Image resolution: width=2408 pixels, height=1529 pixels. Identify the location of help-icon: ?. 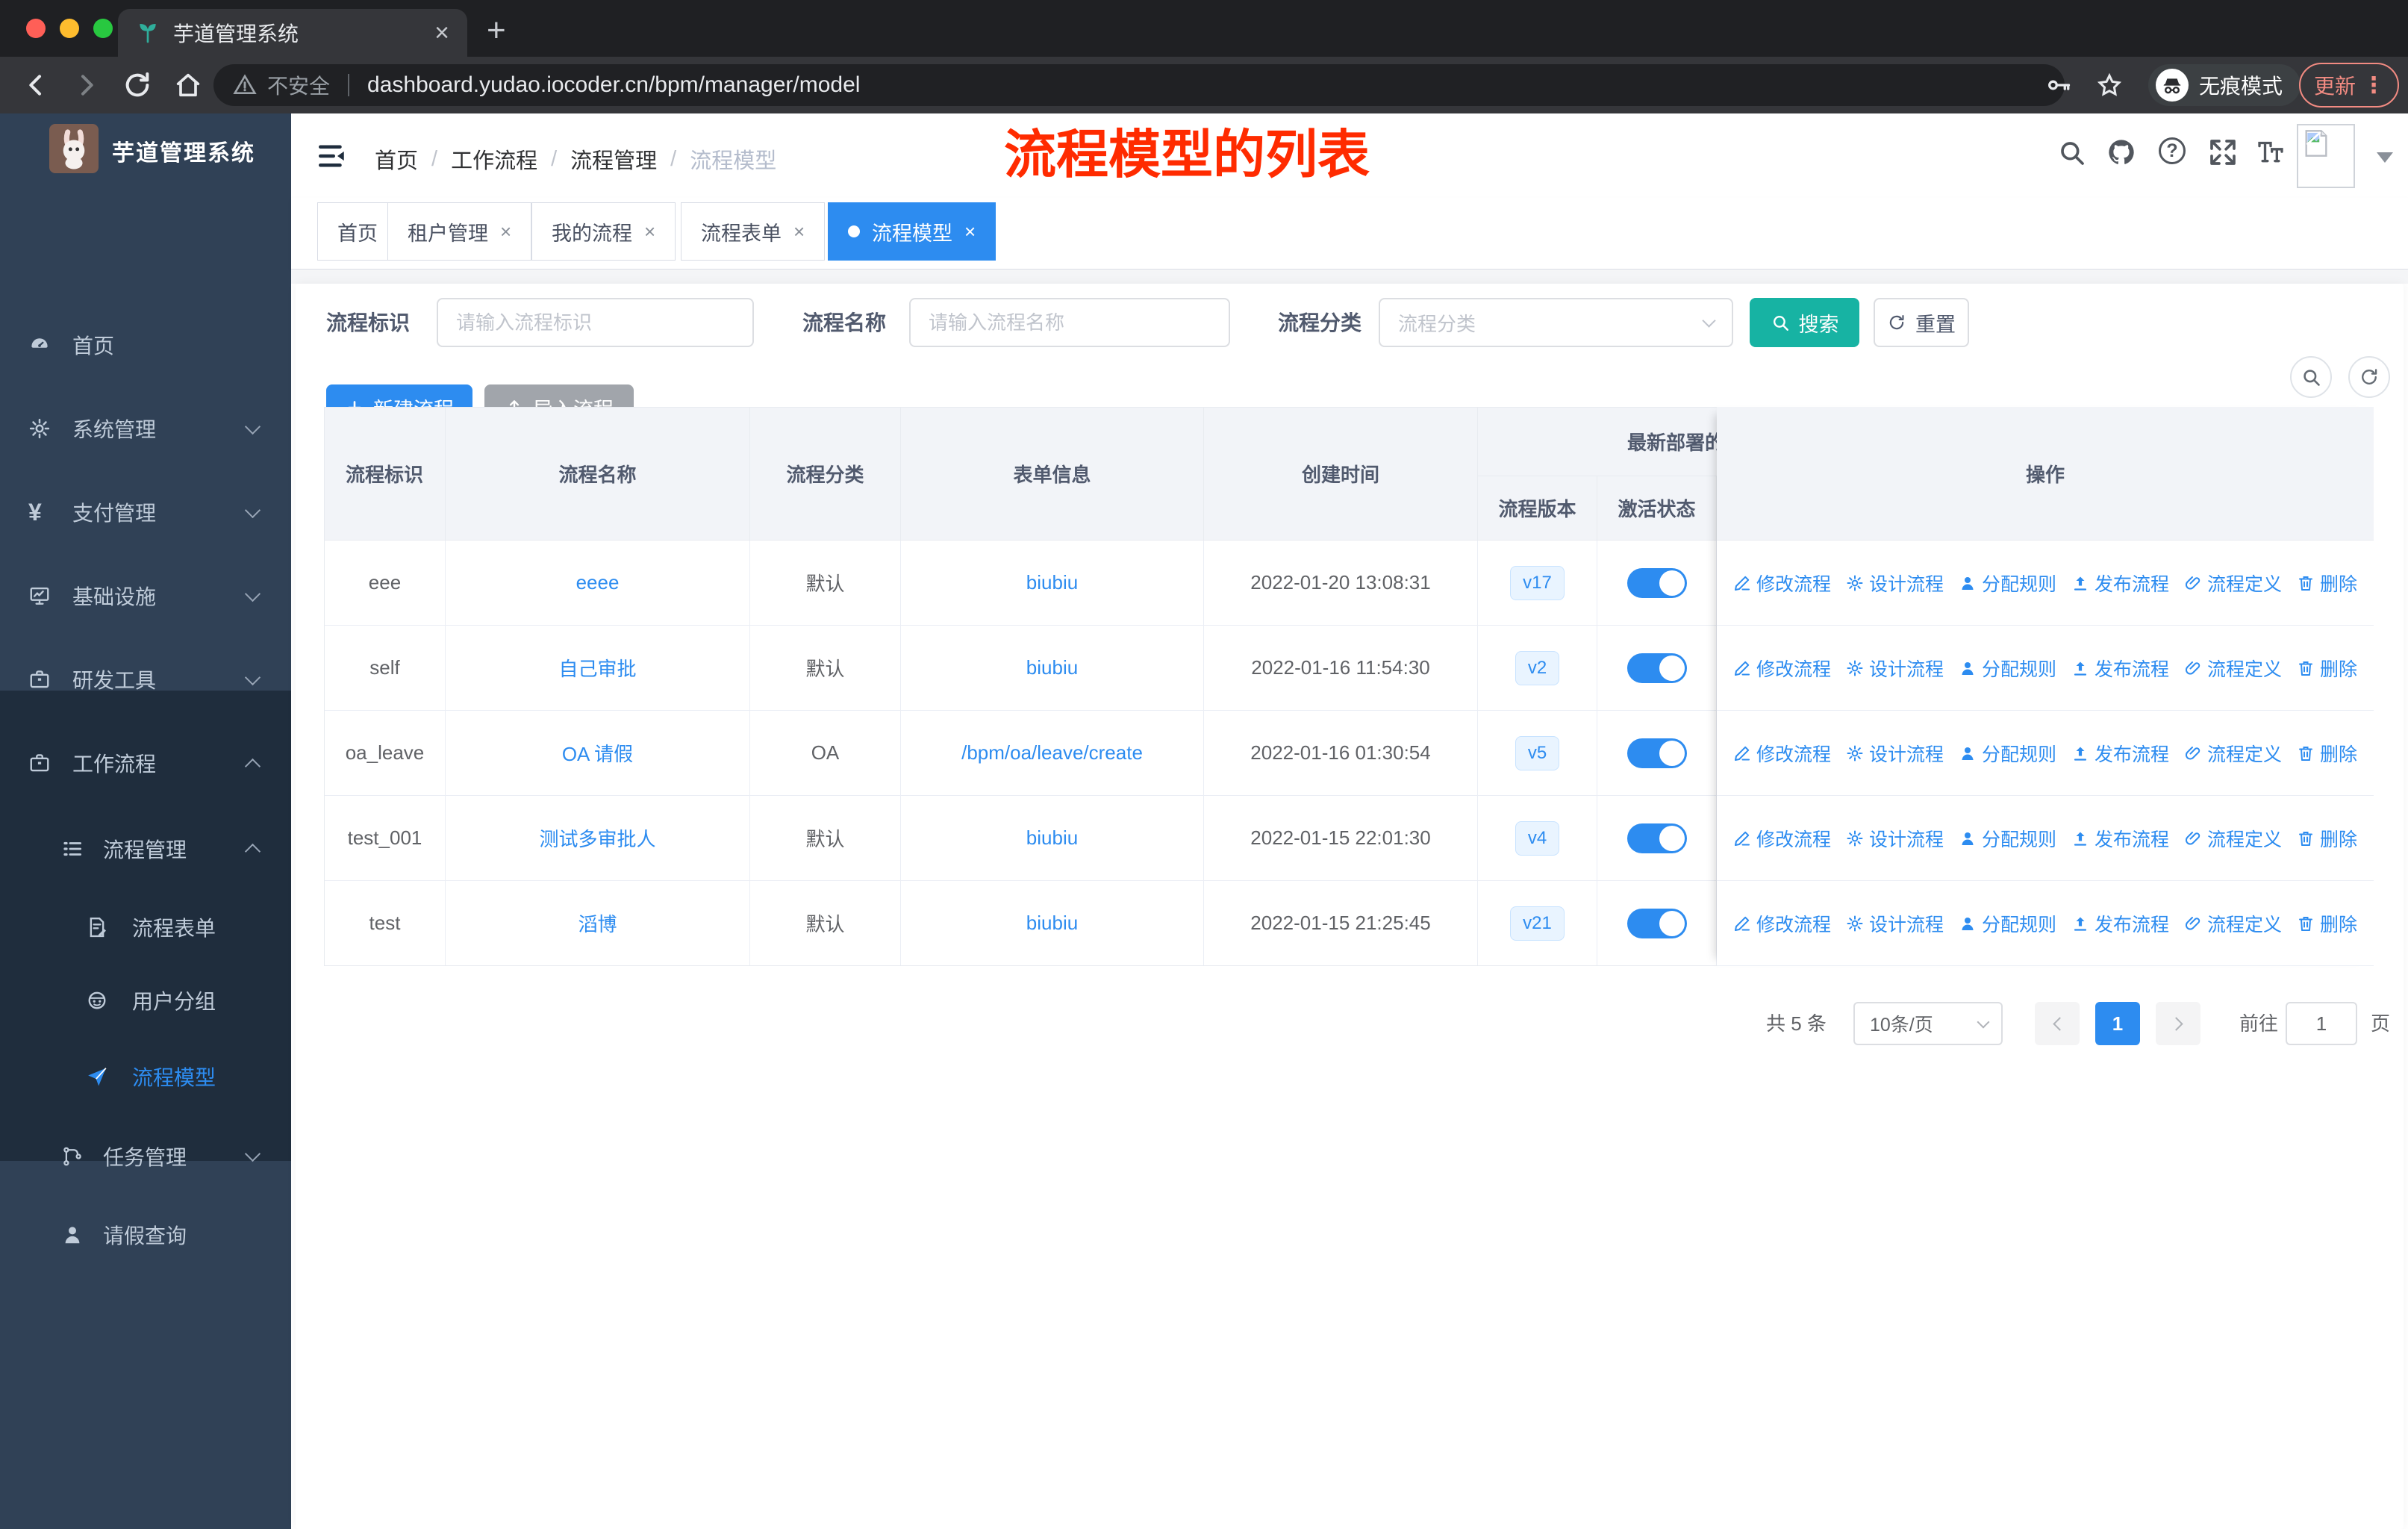
(2172, 150).